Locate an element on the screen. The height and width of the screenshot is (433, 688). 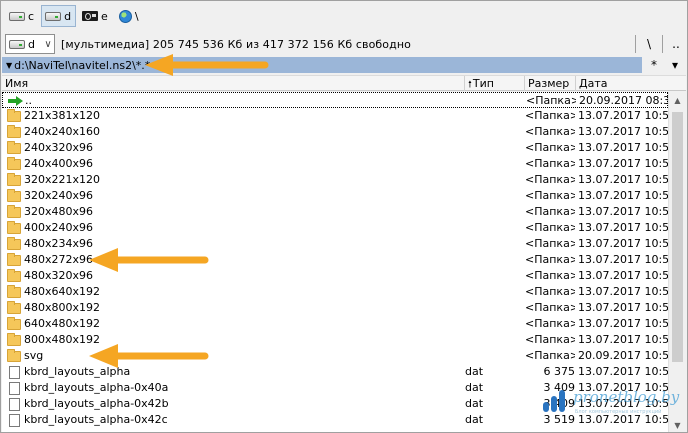
folder-row: 320x221x120 <Папка> 13.07.2017 10:52 is located at coordinates (335, 180).